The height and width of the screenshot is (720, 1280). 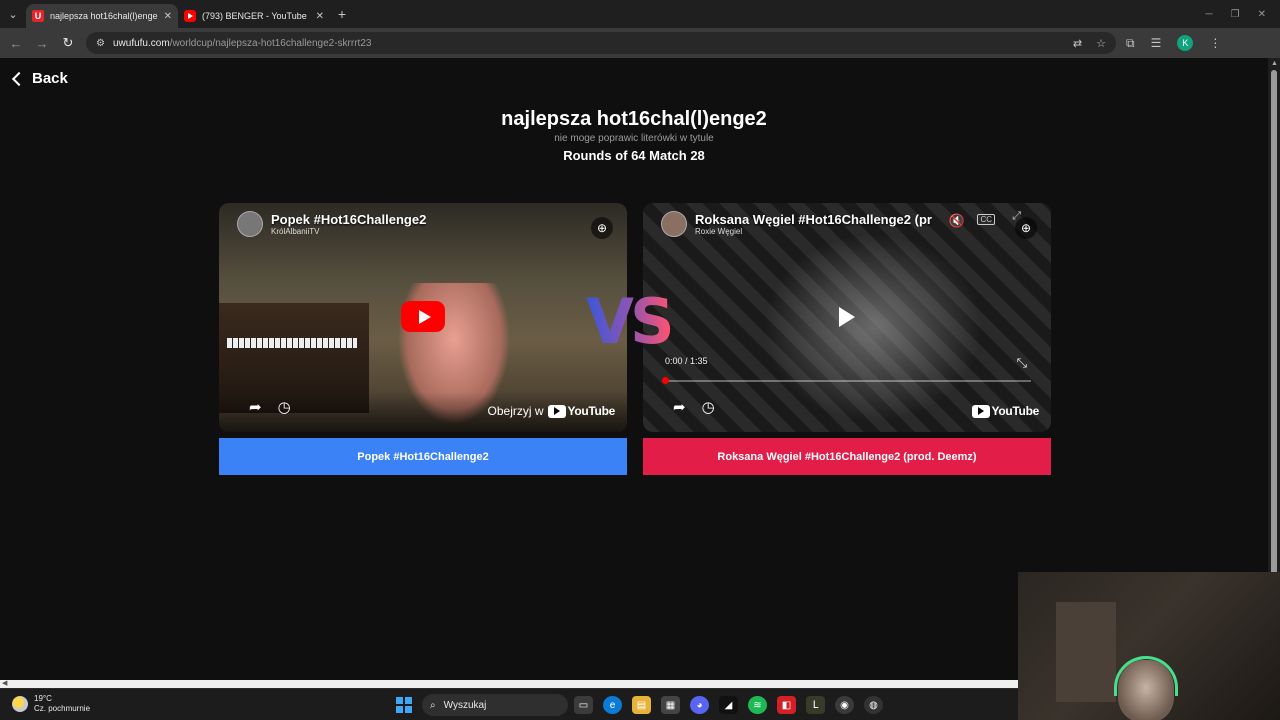 I want to click on captions-button: CC, so click(x=986, y=219).